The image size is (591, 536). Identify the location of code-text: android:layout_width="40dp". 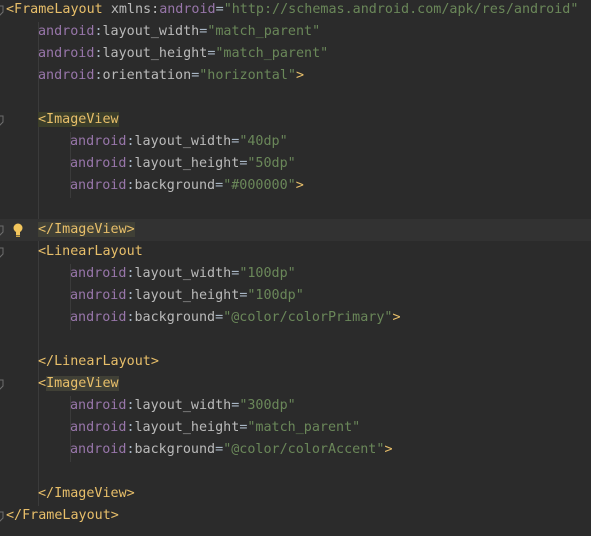
(179, 142).